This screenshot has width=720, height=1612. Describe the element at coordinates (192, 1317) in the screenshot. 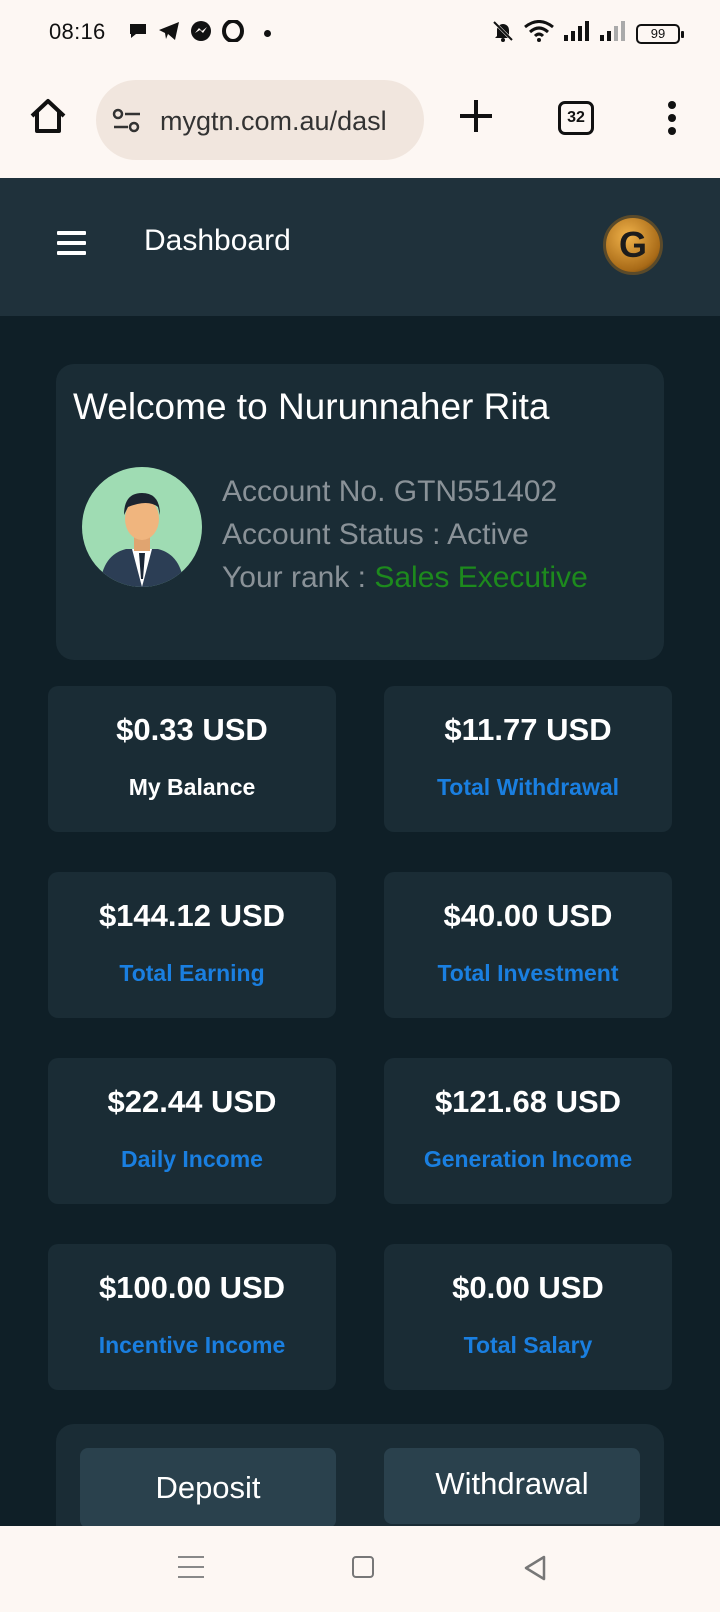

I see `stat-card-incentive-income: $100.00 USD Incentive Income` at that location.